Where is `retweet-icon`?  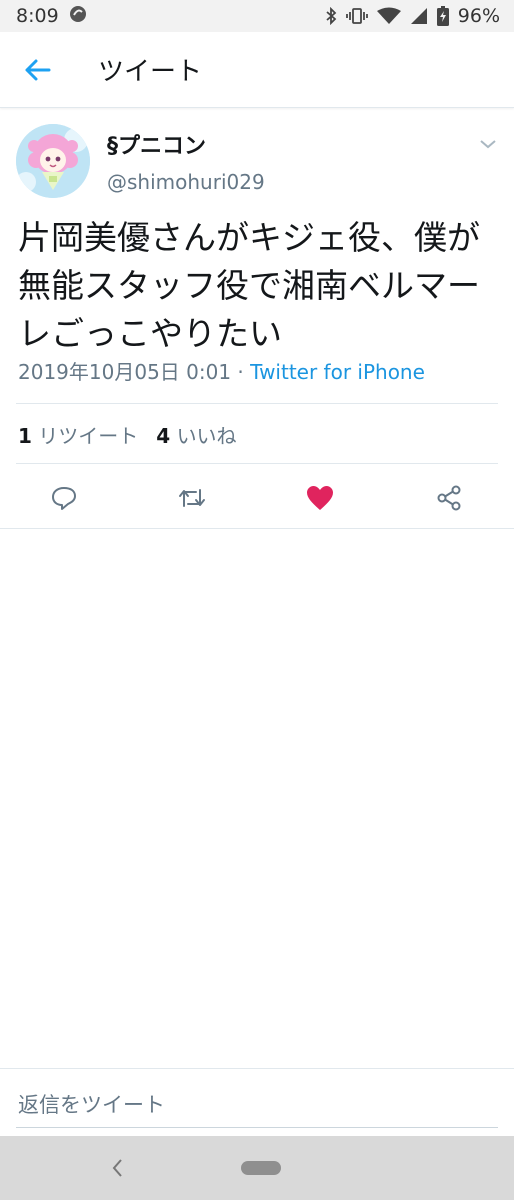
retweet-icon is located at coordinates (192, 498).